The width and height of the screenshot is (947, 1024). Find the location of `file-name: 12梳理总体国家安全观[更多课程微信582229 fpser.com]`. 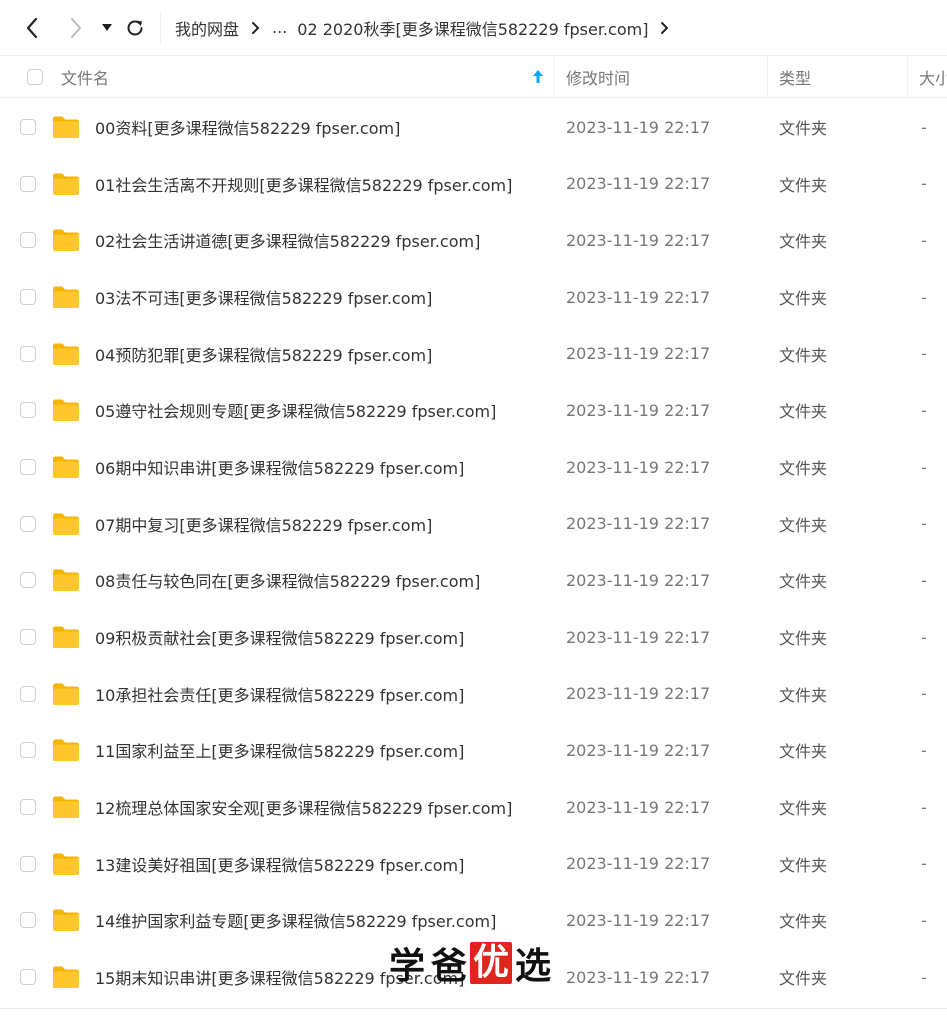

file-name: 12梳理总体国家安全观[更多课程微信582229 fpser.com] is located at coordinates (303, 807).